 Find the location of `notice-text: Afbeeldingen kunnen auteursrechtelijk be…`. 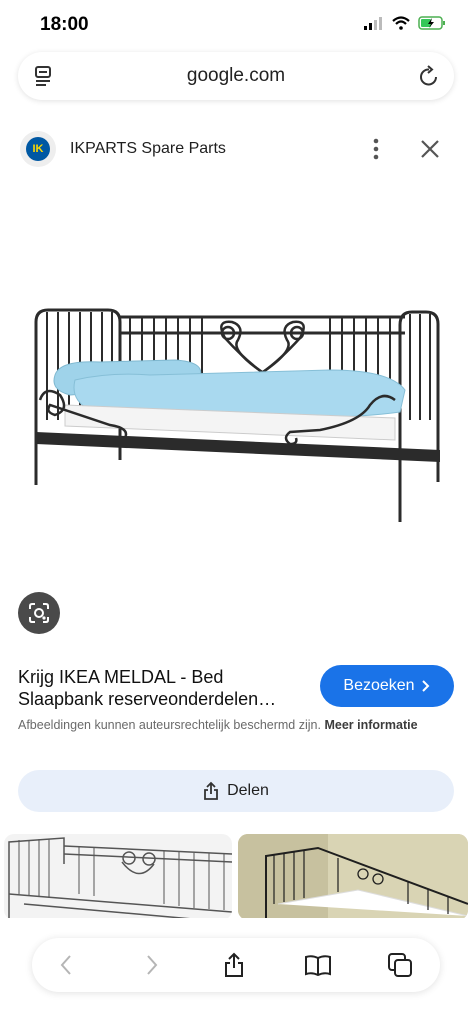

notice-text: Afbeeldingen kunnen auteursrechtelijk be… is located at coordinates (169, 725).